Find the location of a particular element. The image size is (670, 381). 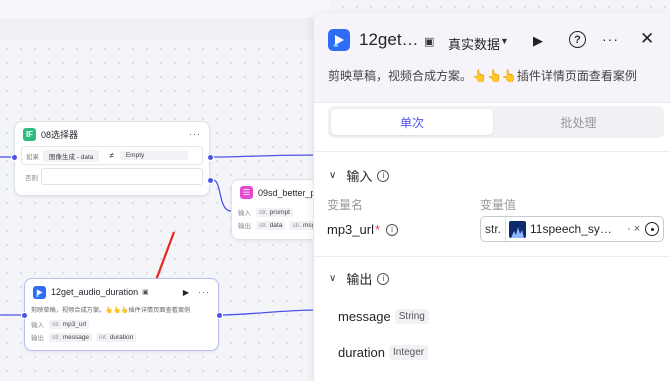

selector-icon: IF is located at coordinates (29, 134).